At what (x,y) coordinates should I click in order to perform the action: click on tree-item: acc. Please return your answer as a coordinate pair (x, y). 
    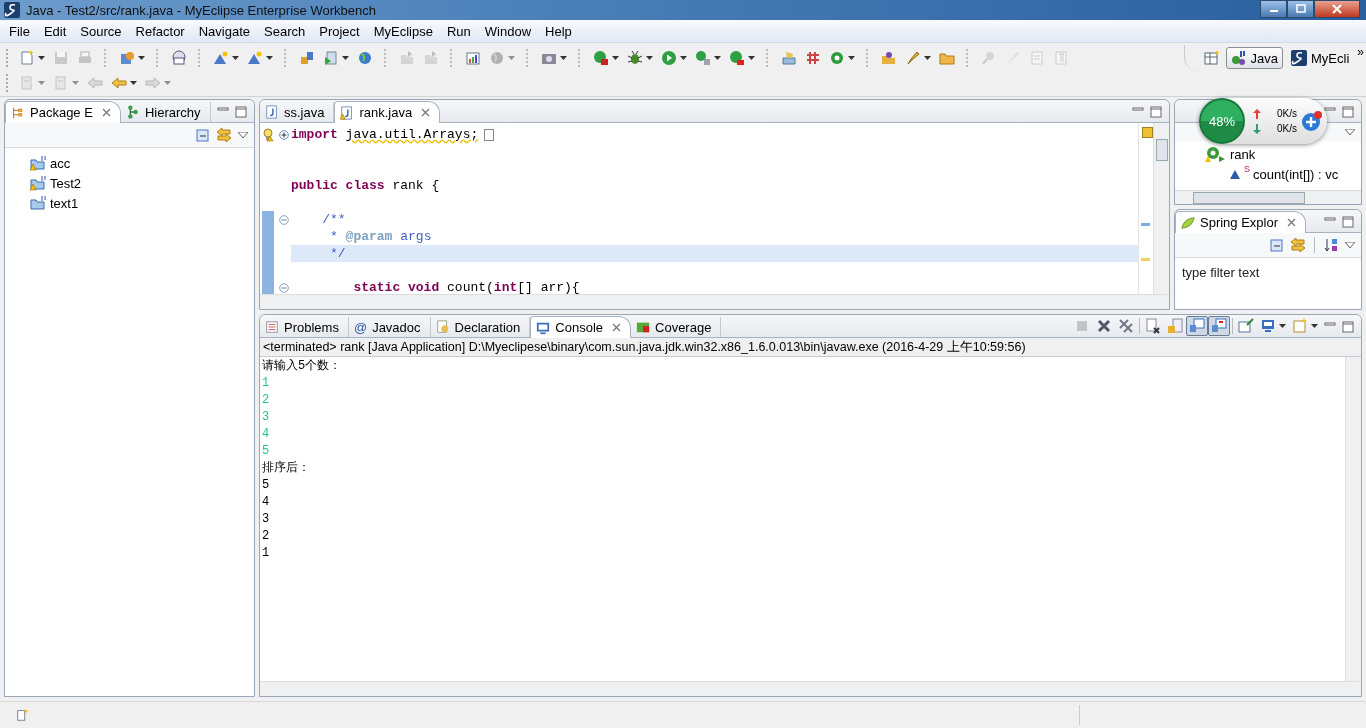
    Looking at the image, I should click on (60, 163).